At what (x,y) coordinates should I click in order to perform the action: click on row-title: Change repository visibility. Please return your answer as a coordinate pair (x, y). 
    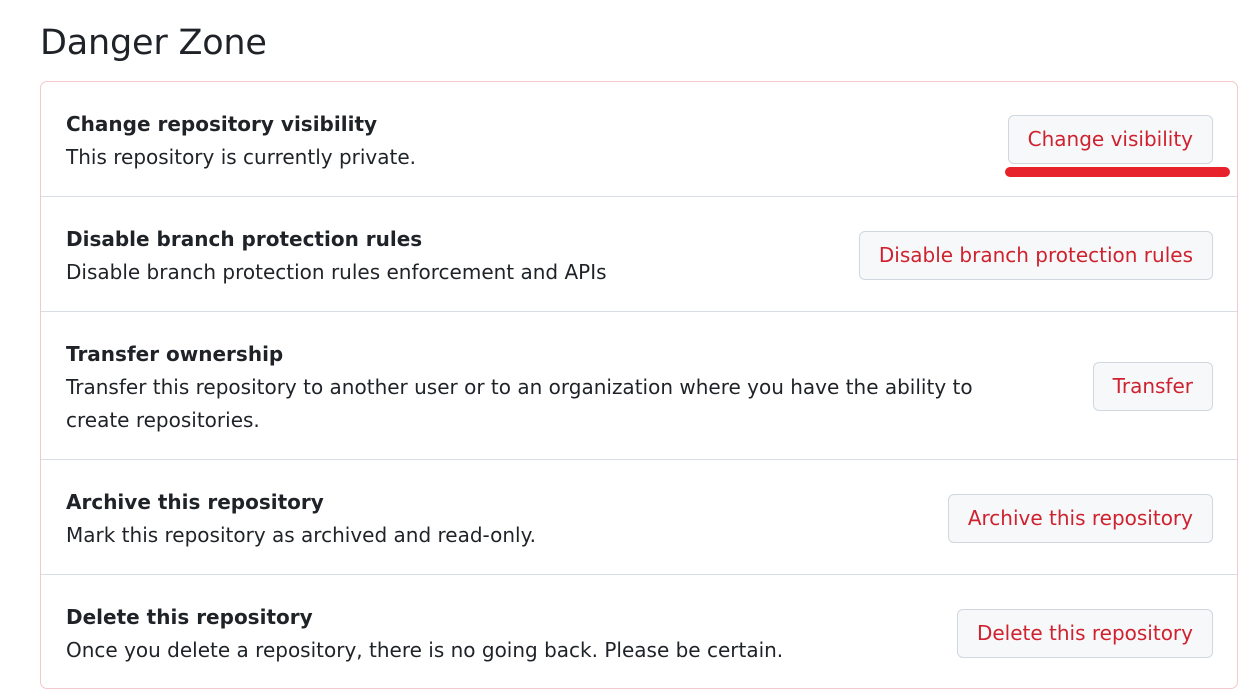
    Looking at the image, I should click on (222, 124).